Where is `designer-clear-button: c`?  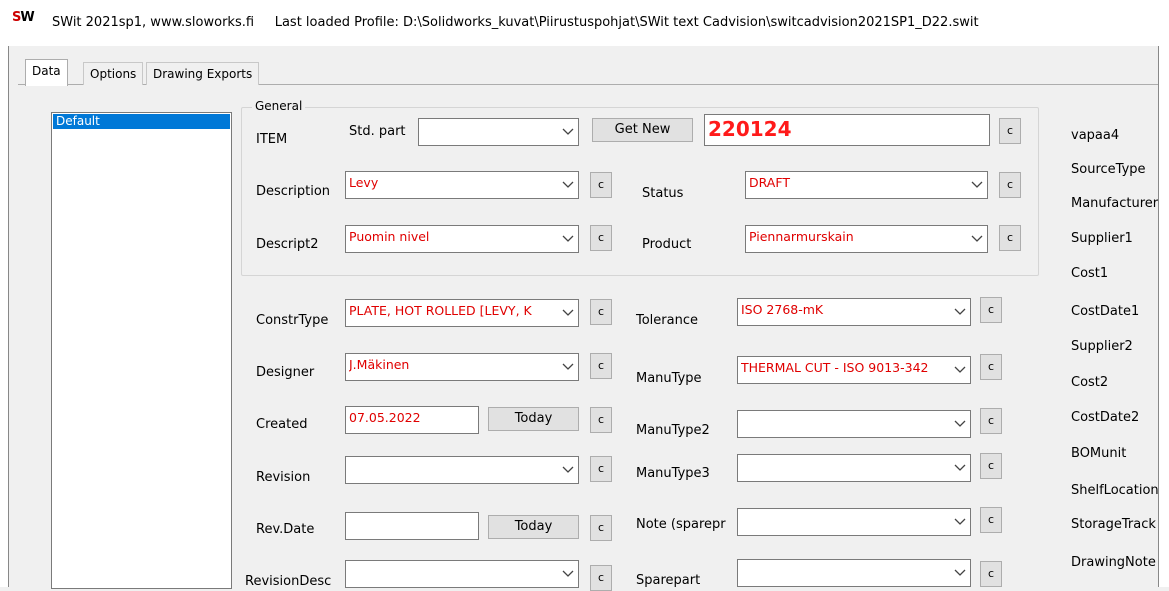
designer-clear-button: c is located at coordinates (601, 366).